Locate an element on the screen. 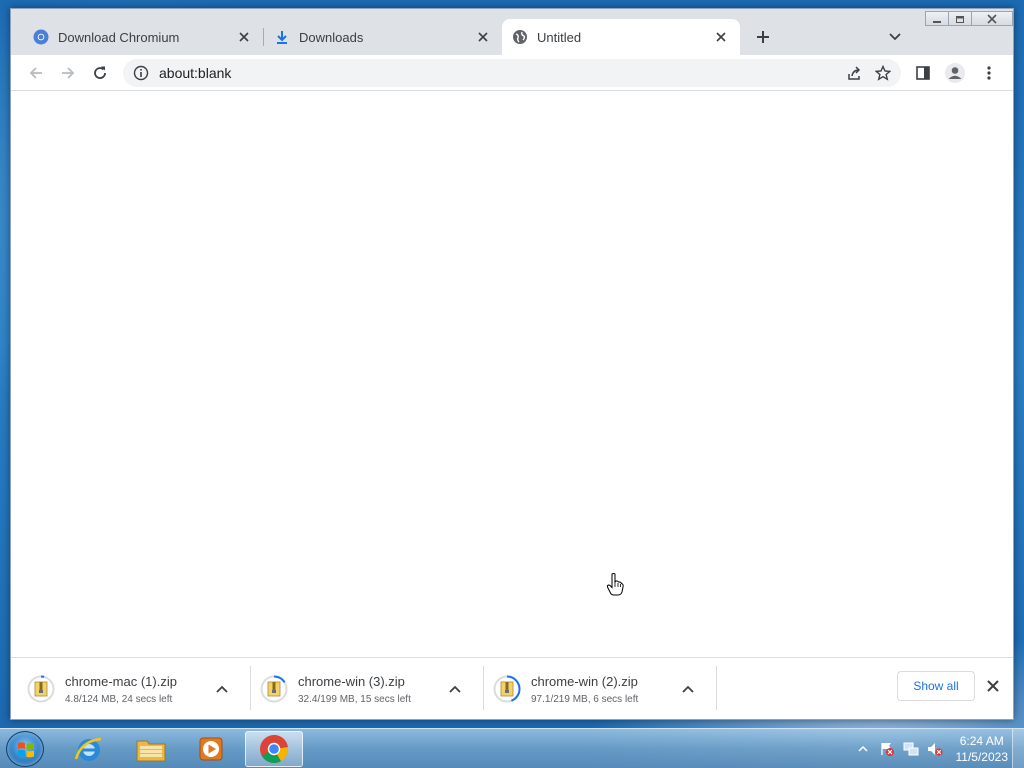  download-status: 4.8/124 MB, 24 secs left is located at coordinates (119, 699).